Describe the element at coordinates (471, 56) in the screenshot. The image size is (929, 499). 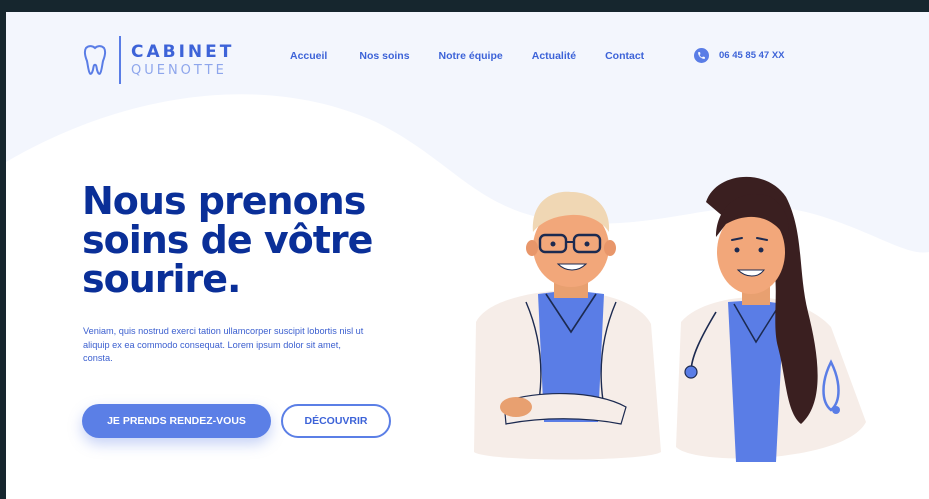
I see `nav-item-notre-equipe: Notre équipe` at that location.